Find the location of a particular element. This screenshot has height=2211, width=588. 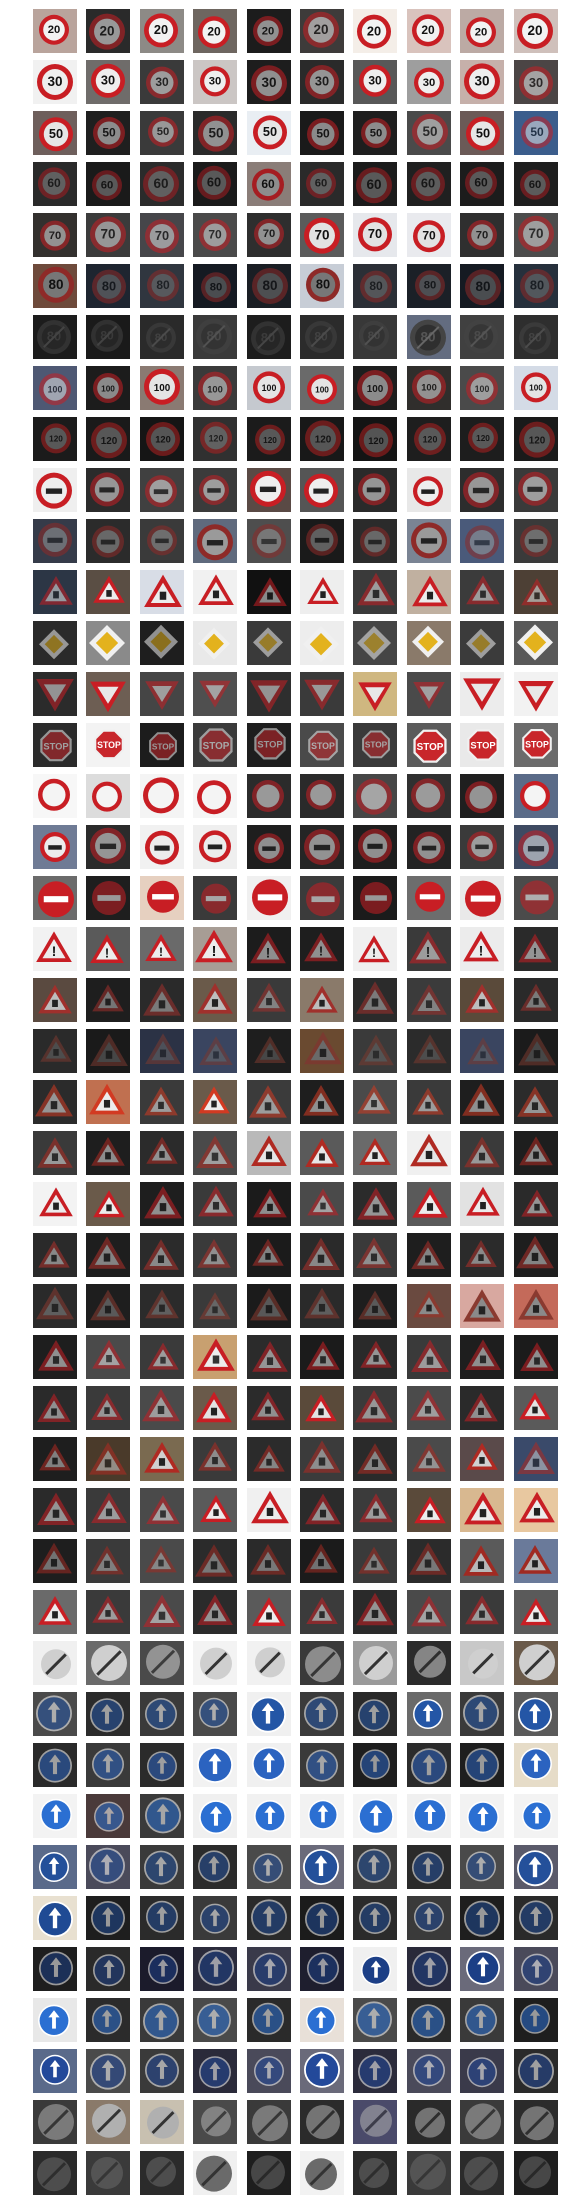

roundabout-sign-image is located at coordinates (429, 2071).